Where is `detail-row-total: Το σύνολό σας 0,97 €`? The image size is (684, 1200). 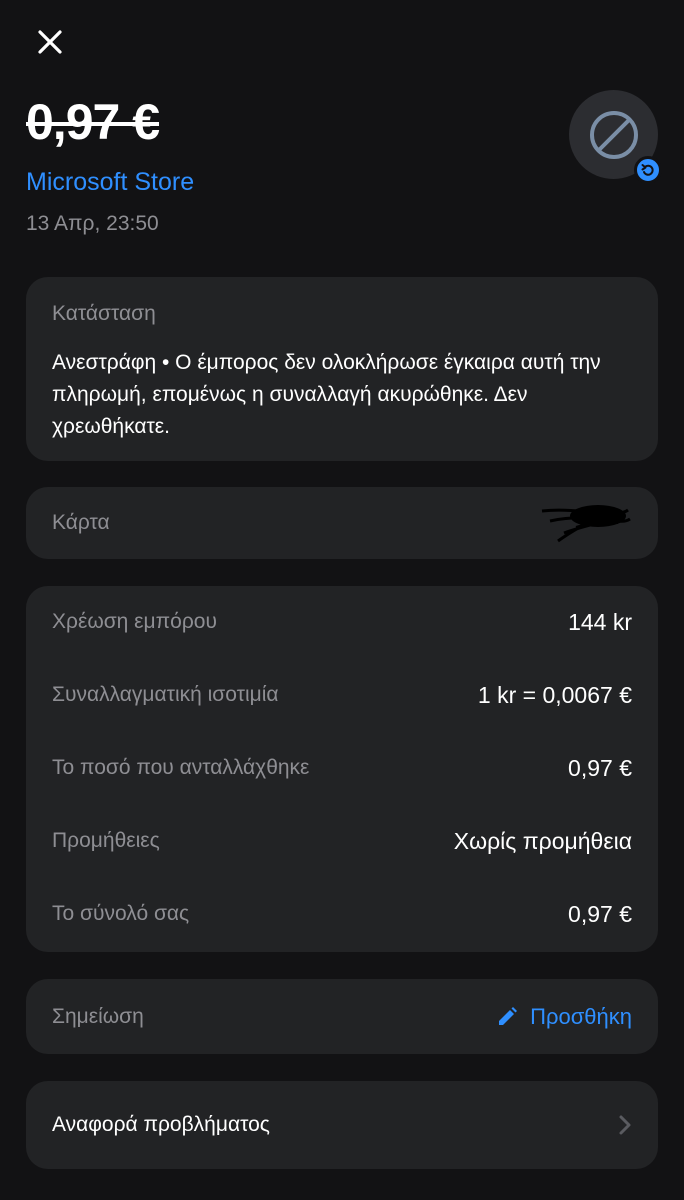
detail-row-total: Το σύνολό σας 0,97 € is located at coordinates (342, 914).